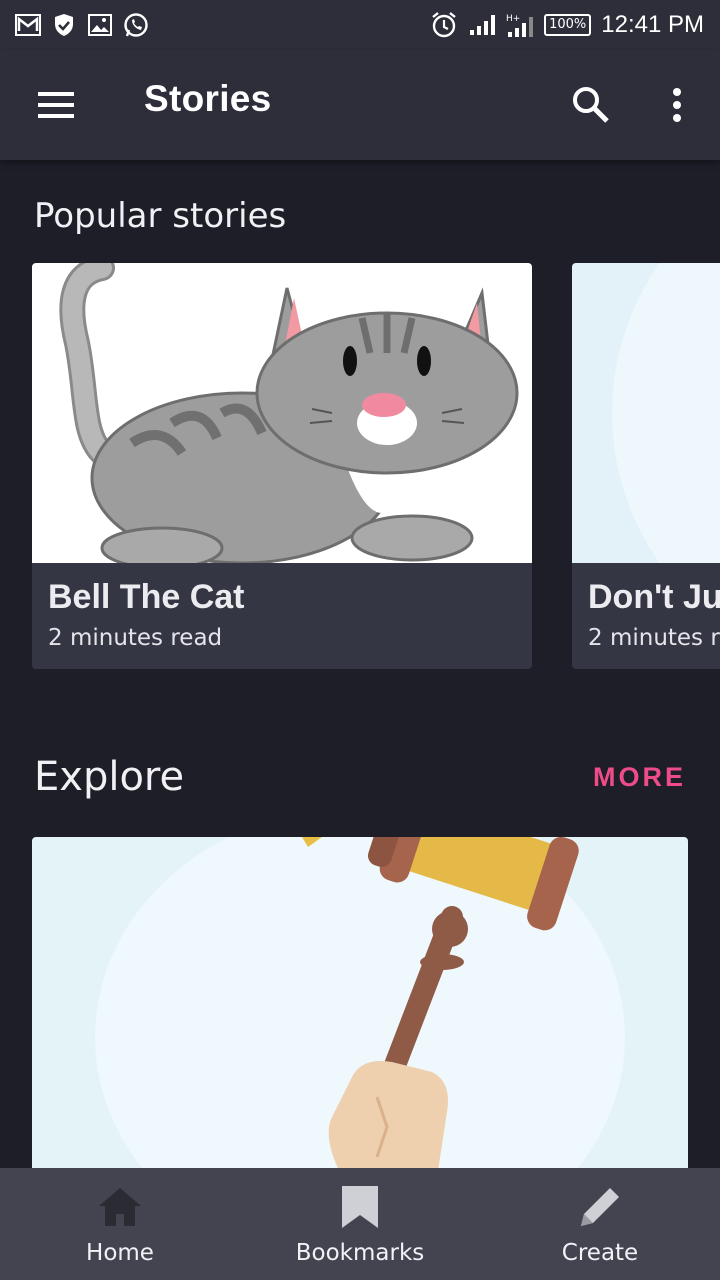 The image size is (720, 1280). I want to click on bottom-nav: Home Bookmarks Create, so click(360, 1224).